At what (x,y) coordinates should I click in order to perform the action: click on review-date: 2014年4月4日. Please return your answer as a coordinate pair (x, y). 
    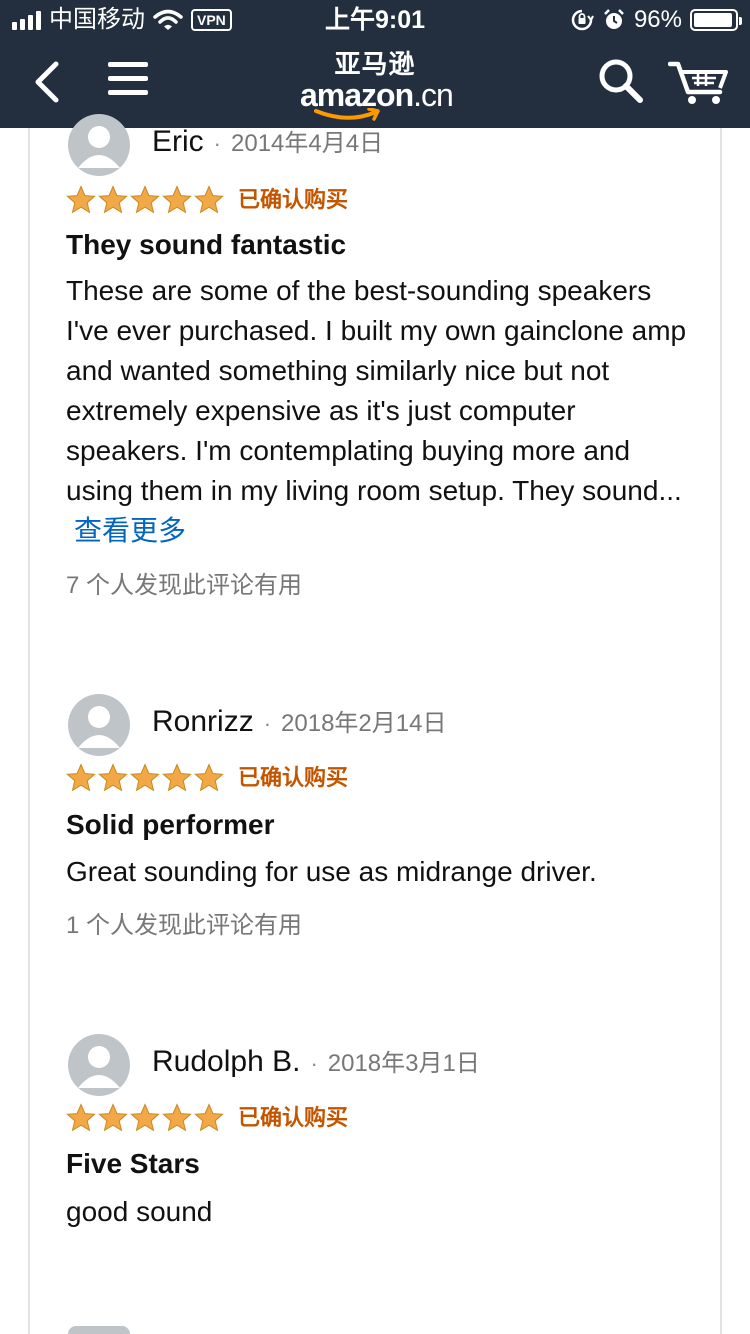
    Looking at the image, I should click on (307, 143).